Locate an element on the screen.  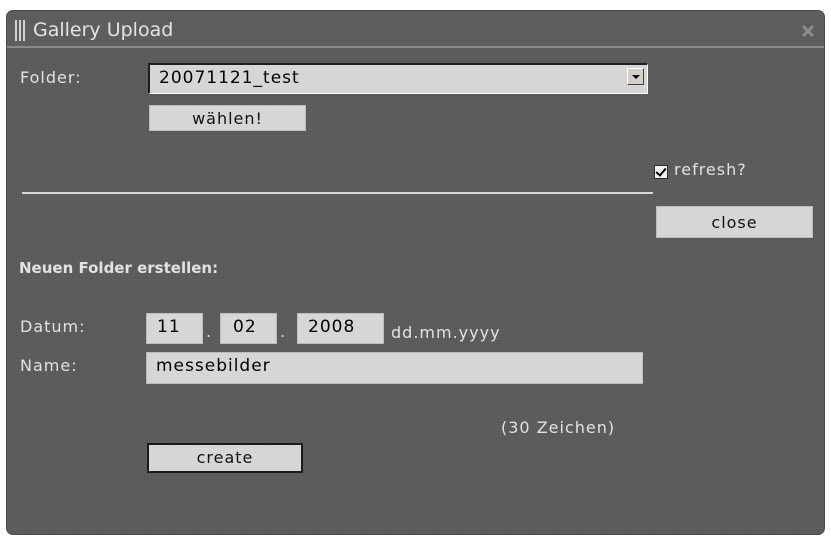
name-label: Name: is located at coordinates (49, 365).